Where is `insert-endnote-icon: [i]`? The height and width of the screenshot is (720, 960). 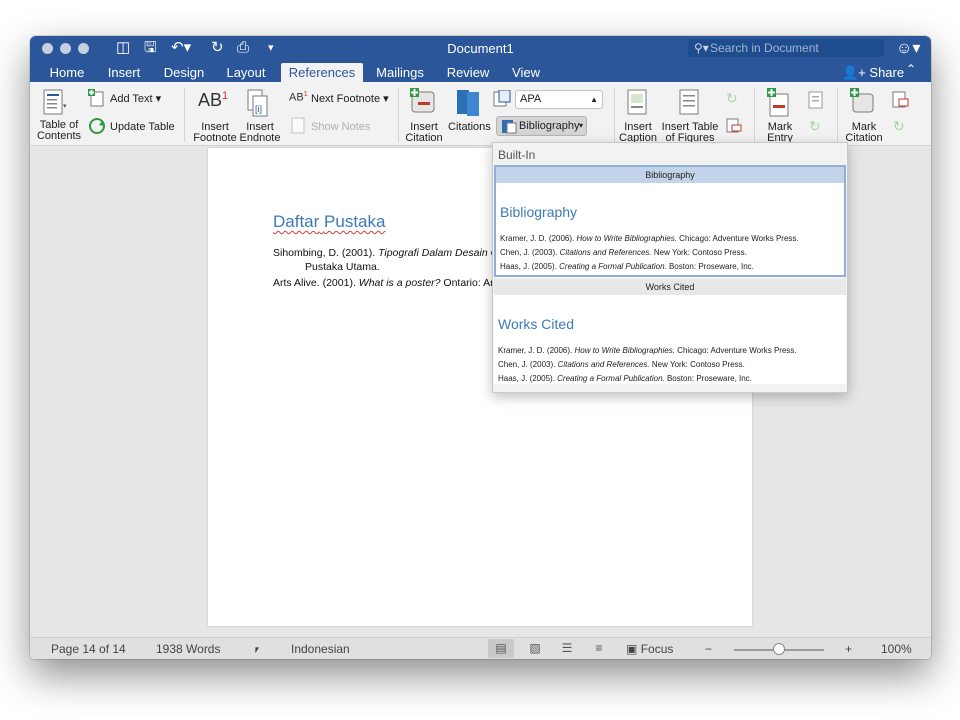
insert-endnote-icon: [i] is located at coordinates (257, 103).